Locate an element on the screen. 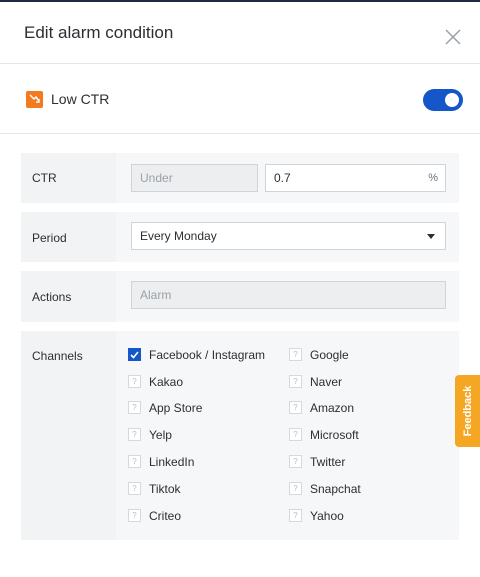 This screenshot has width=480, height=577. ctr-label: CTR is located at coordinates (44, 178).